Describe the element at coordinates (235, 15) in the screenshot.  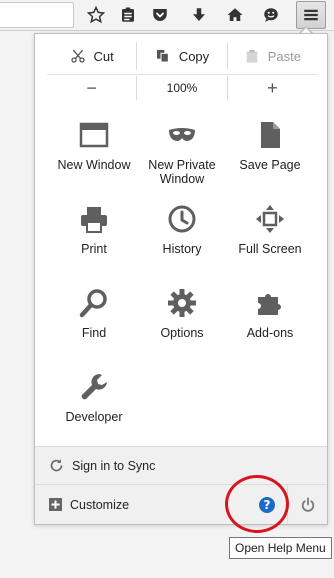
I see `home-icon` at that location.